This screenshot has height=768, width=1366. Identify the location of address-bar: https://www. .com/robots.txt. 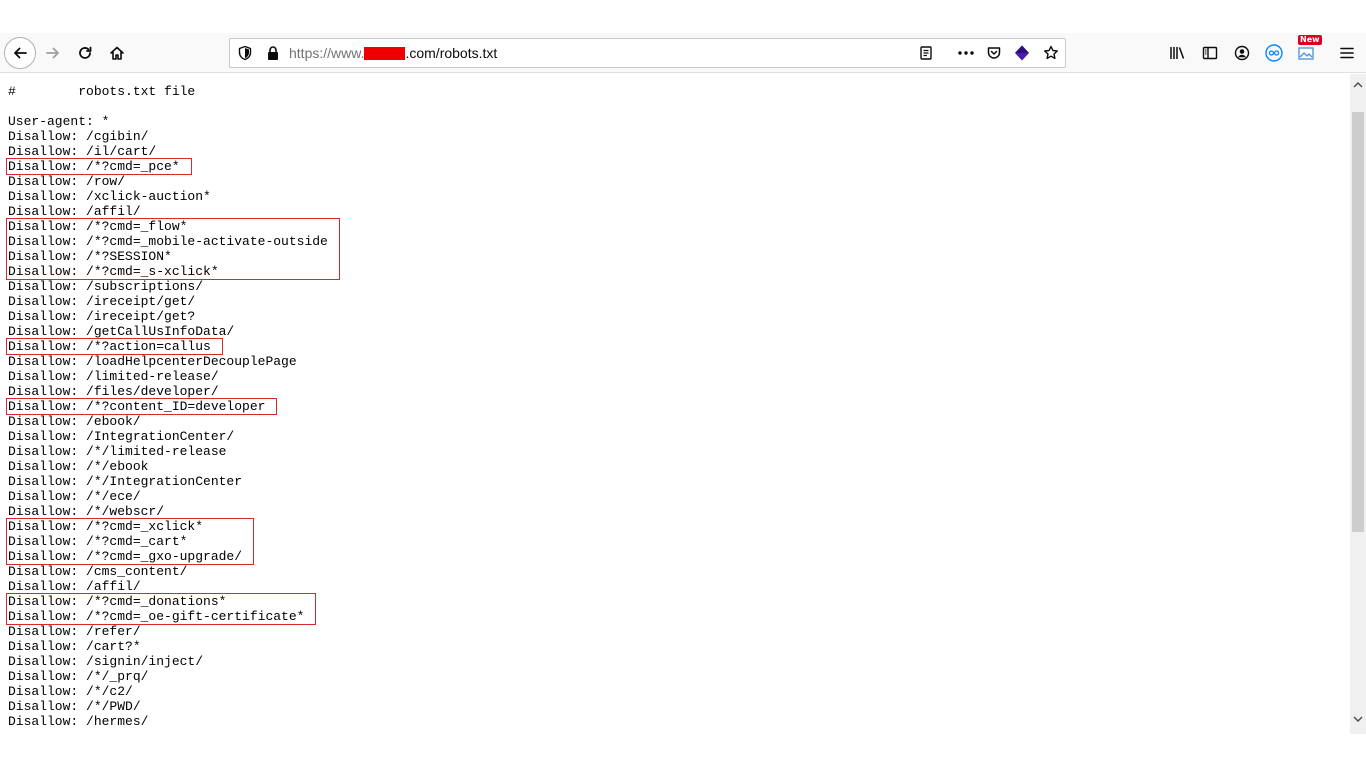
(647, 53).